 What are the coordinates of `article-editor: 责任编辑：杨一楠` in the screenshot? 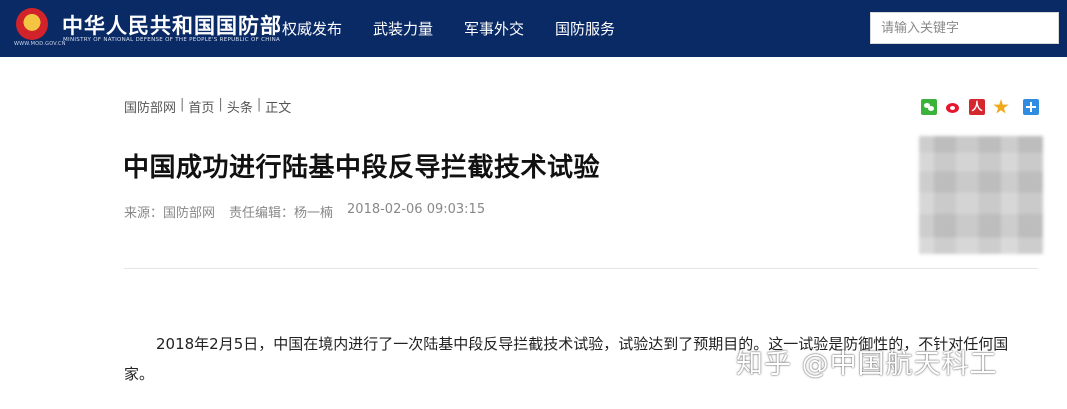 It's located at (281, 213).